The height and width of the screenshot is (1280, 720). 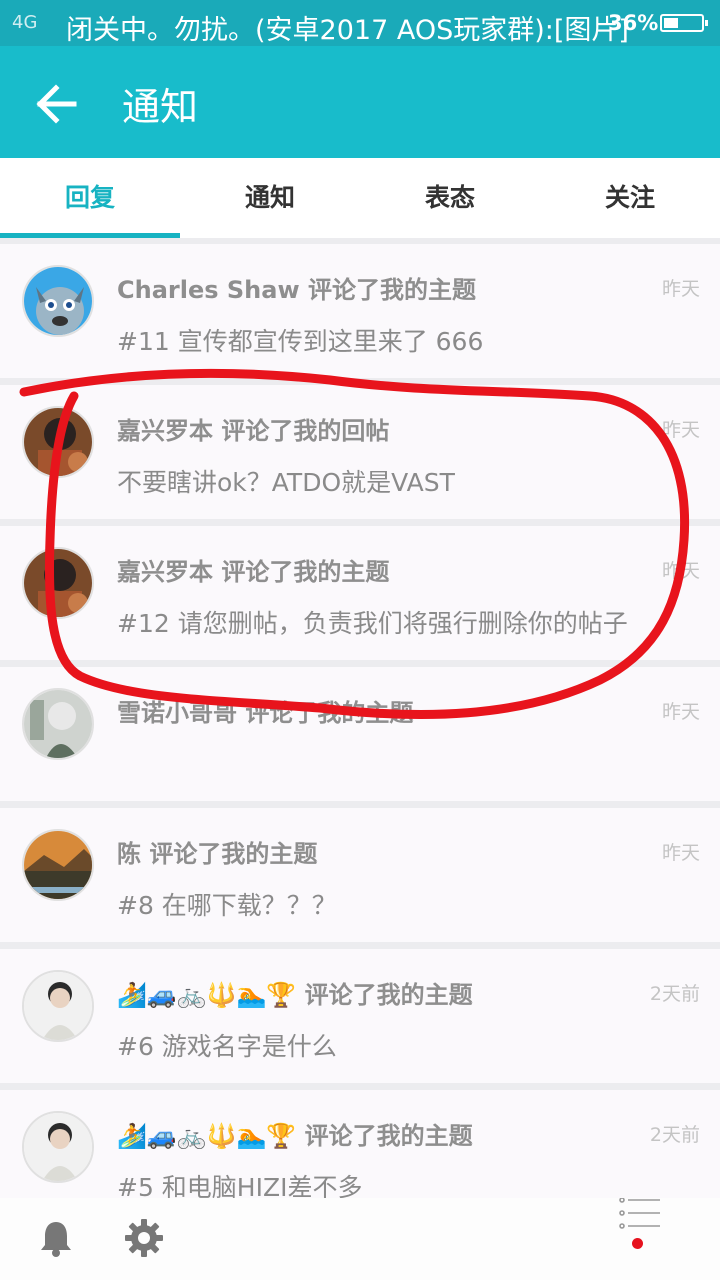 What do you see at coordinates (360, 593) in the screenshot?
I see `notification-item: 嘉兴罗本 评论了我的主题 昨天 #12 请您删帖，负责我们将强行删除你的帖子` at bounding box center [360, 593].